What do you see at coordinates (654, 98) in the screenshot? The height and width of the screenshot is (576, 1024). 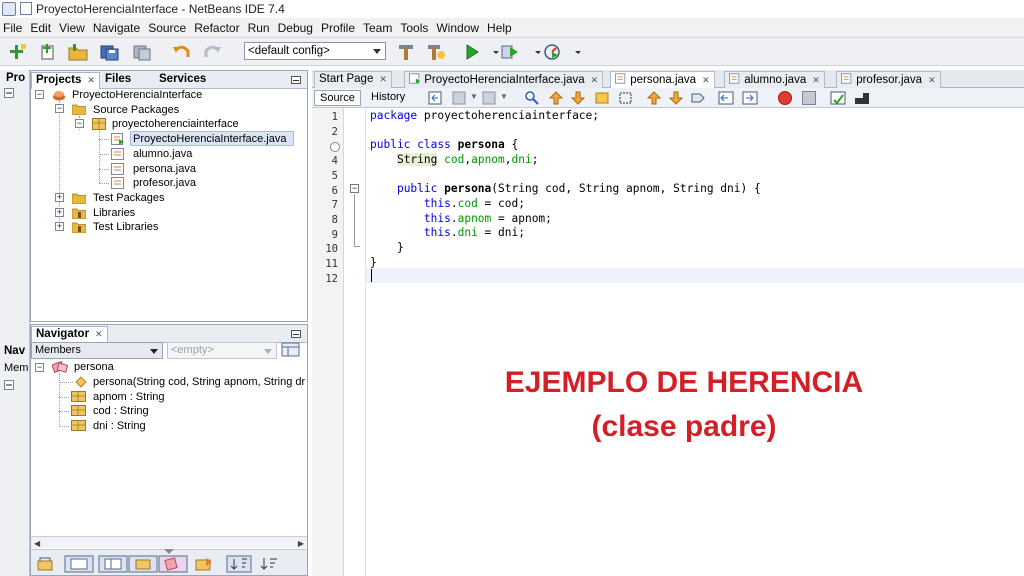 I see `previous-bookmark-icon` at bounding box center [654, 98].